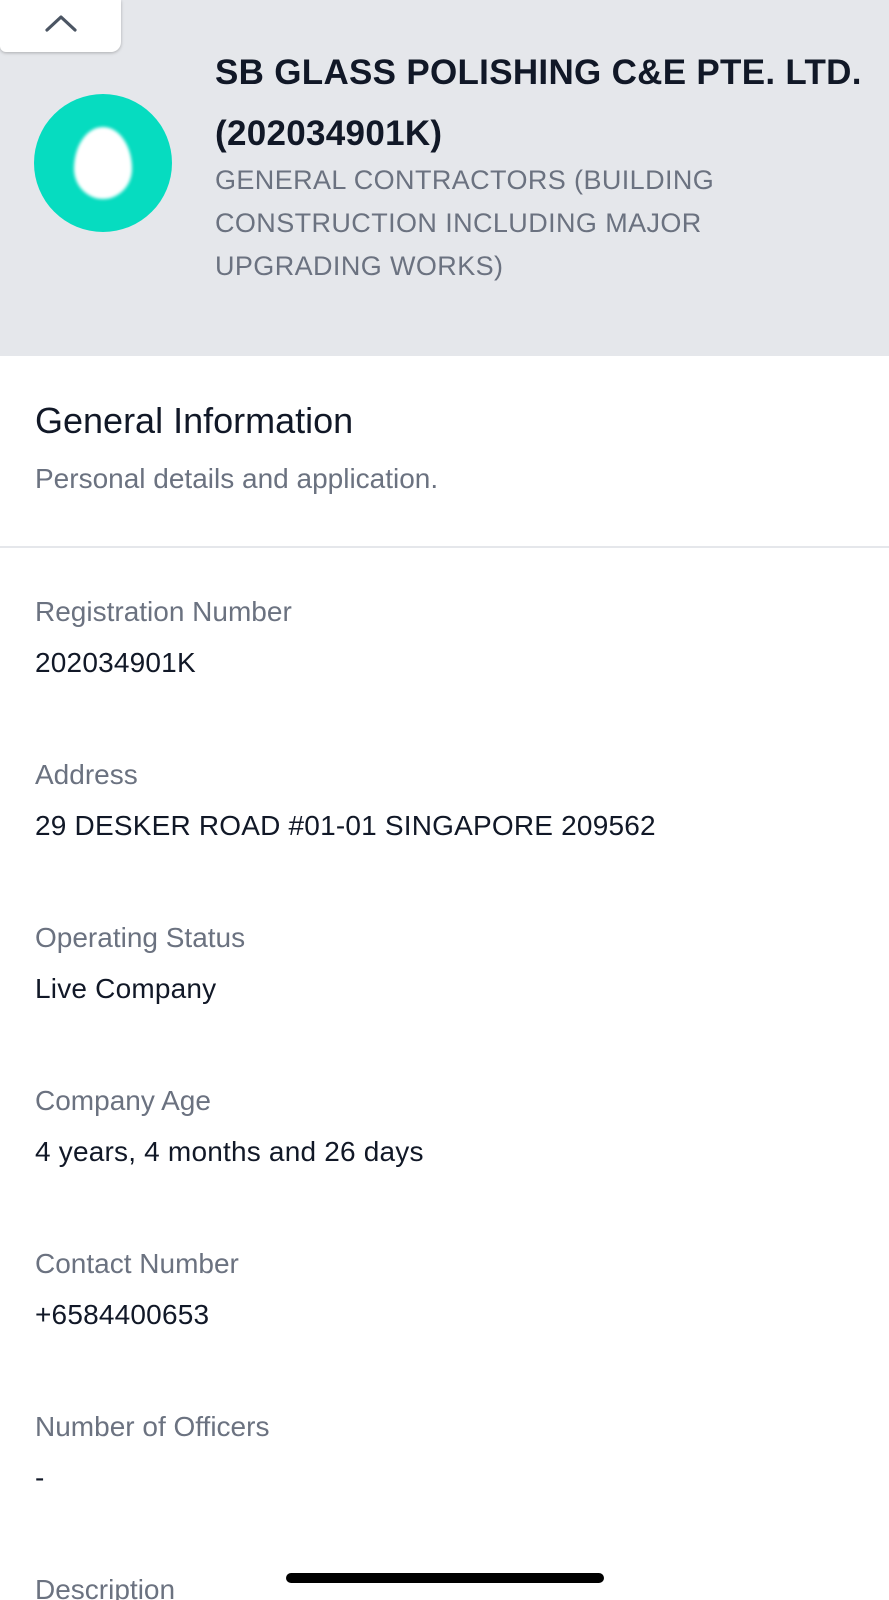 This screenshot has height=1600, width=889. Describe the element at coordinates (229, 1151) in the screenshot. I see `company-age-value: 4 years, 4 months and 26 days` at that location.